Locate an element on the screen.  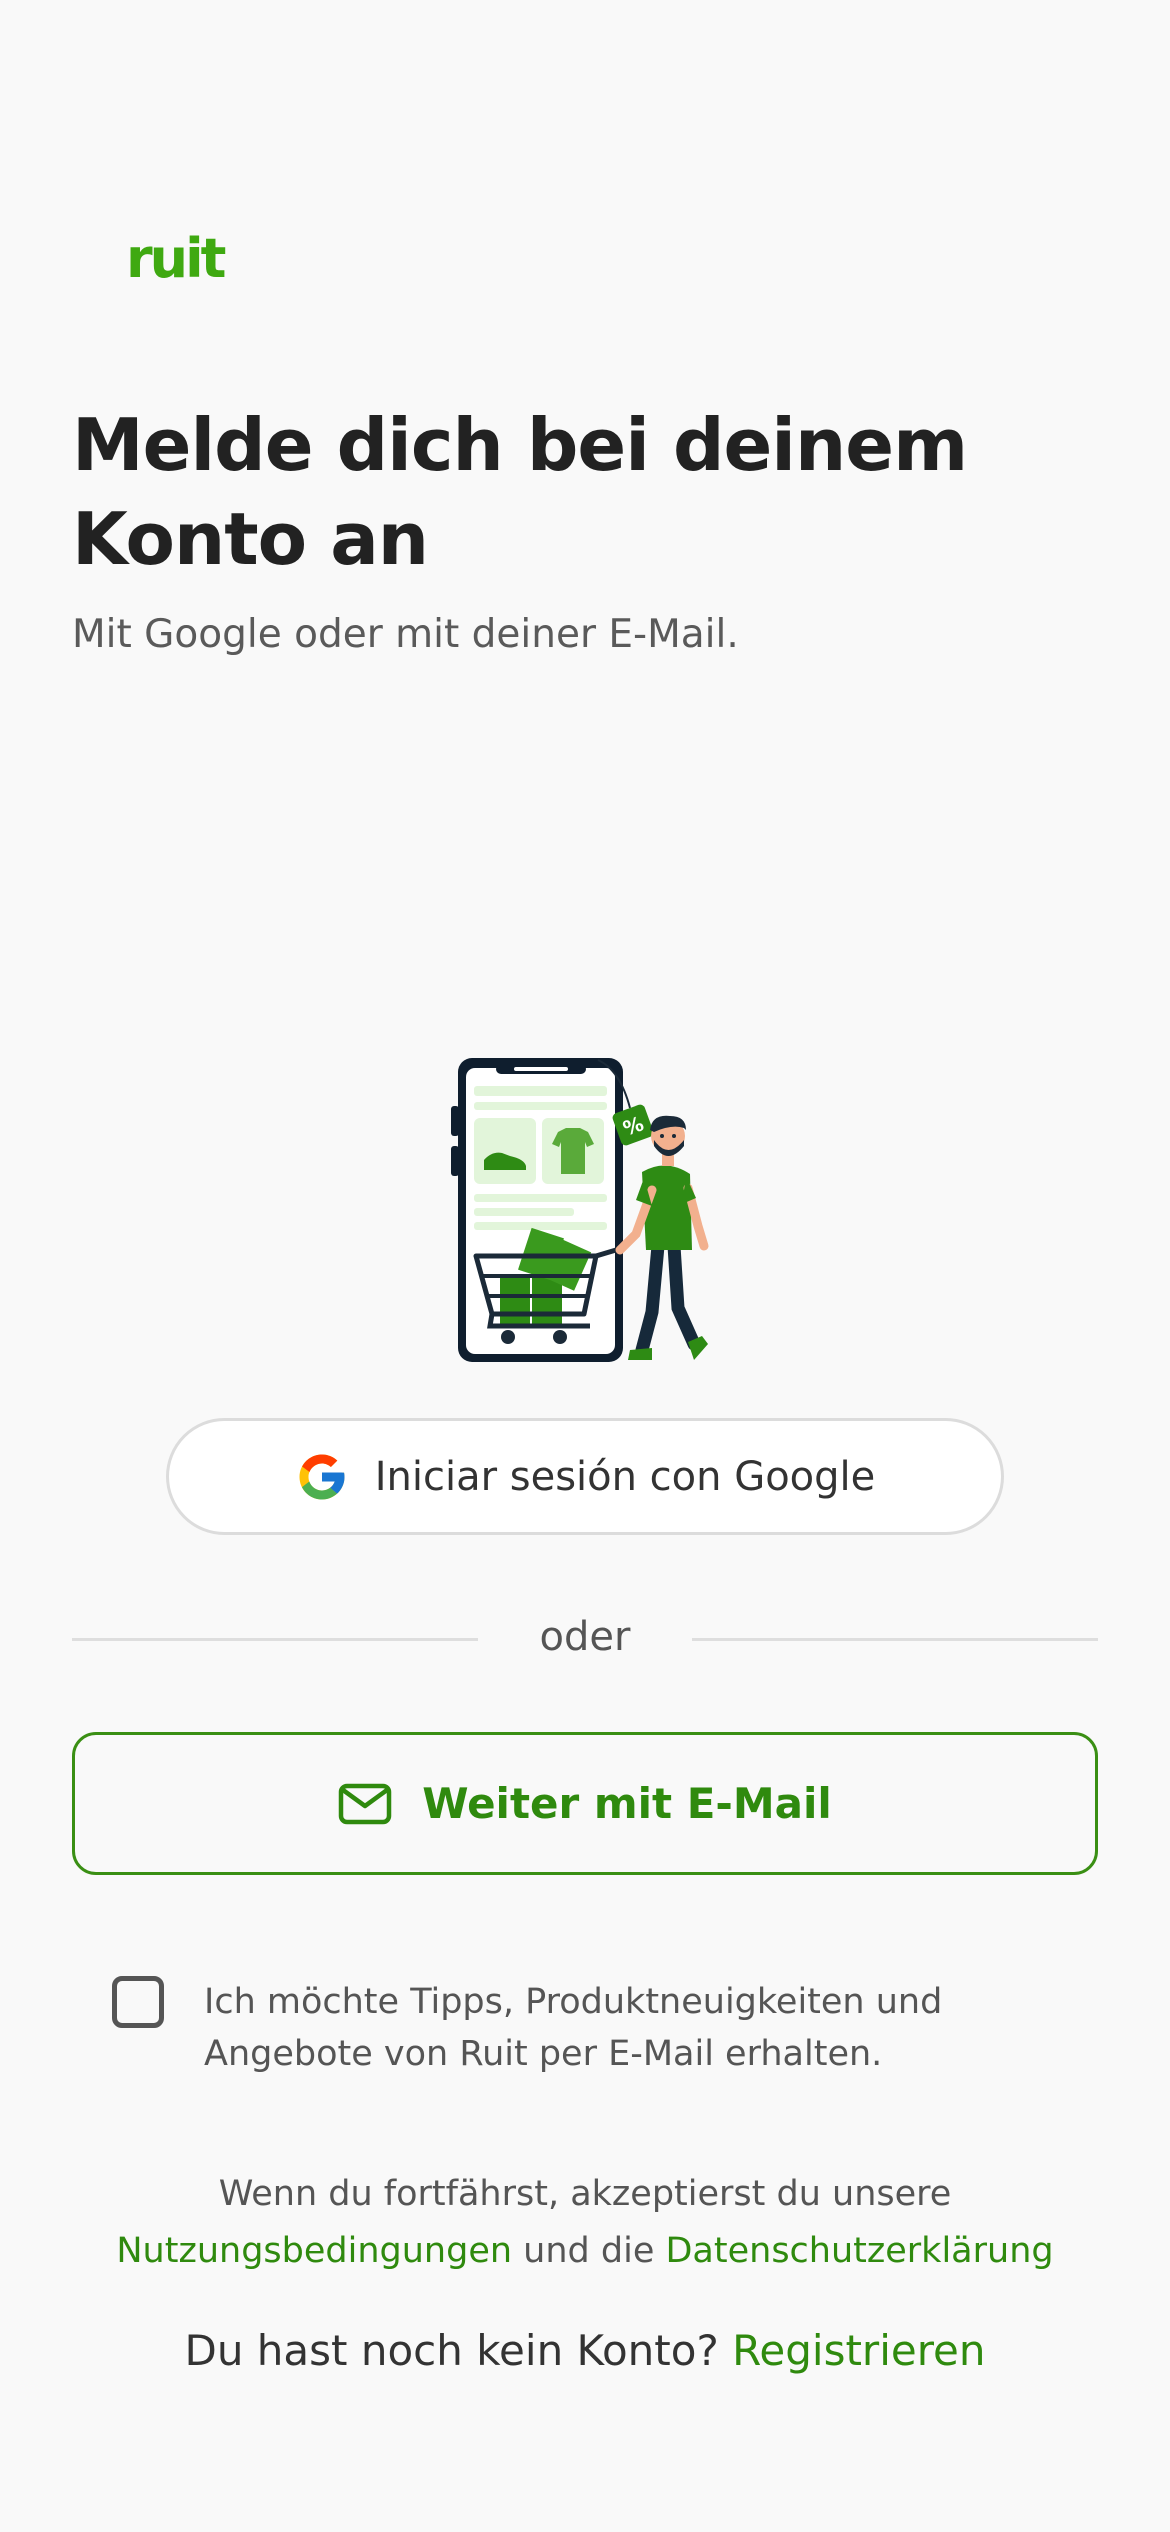
signup-prompt: Du hast noch kein Konto? Registrieren is located at coordinates (585, 2350).